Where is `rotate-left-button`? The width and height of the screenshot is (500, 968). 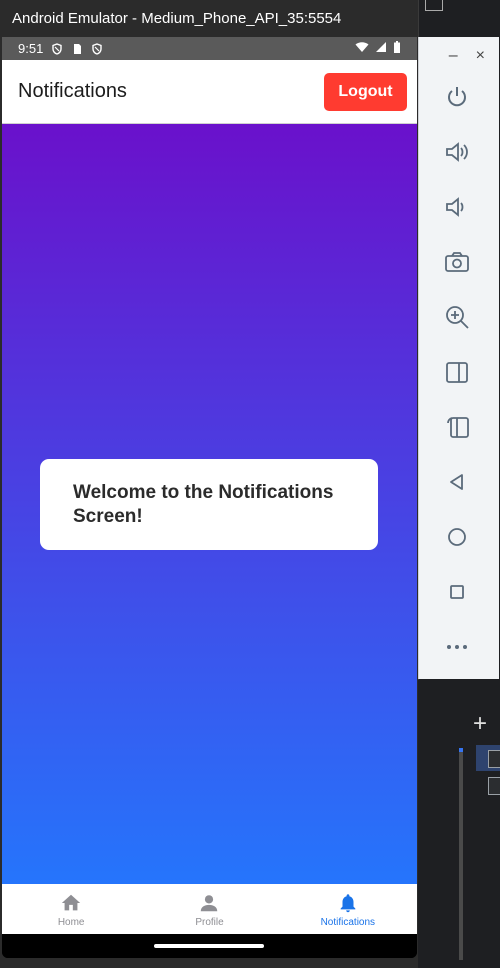 rotate-left-button is located at coordinates (457, 372).